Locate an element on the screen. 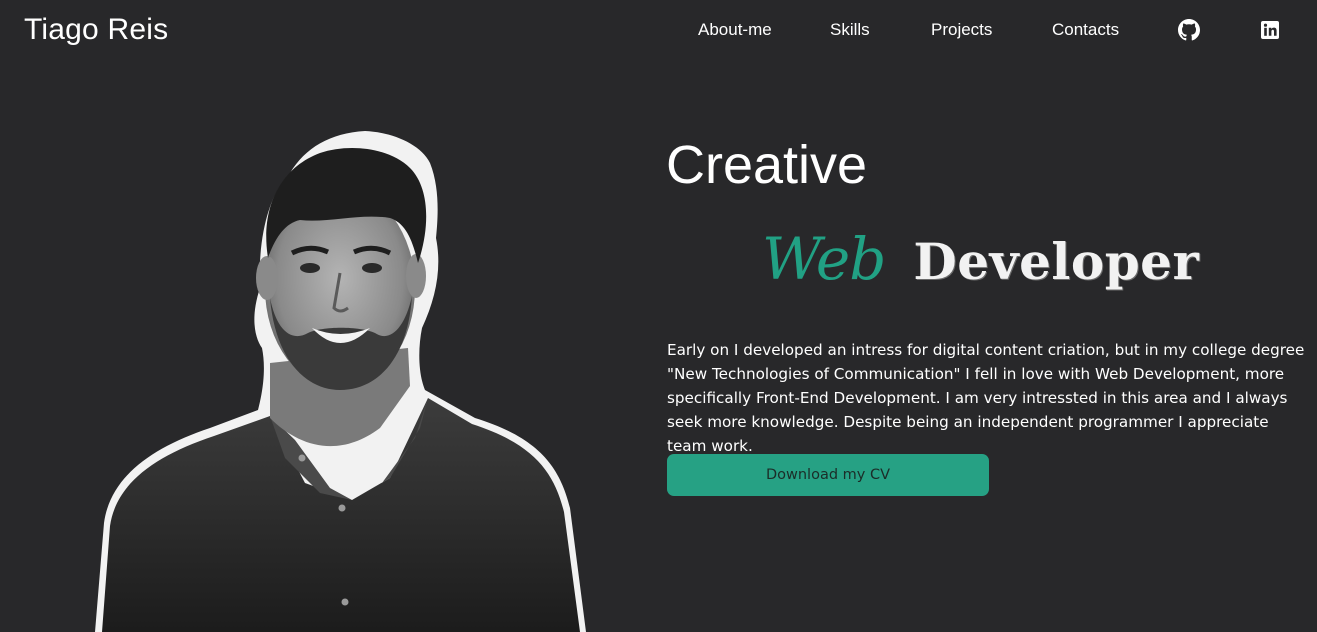 This screenshot has height=632, width=1317. nav-projects: Projects is located at coordinates (961, 30).